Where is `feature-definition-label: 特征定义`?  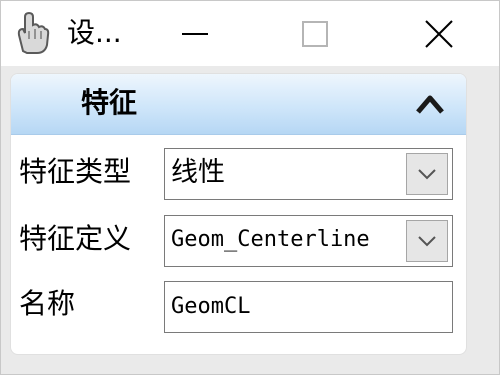 feature-definition-label: 特征定义 is located at coordinates (75, 238).